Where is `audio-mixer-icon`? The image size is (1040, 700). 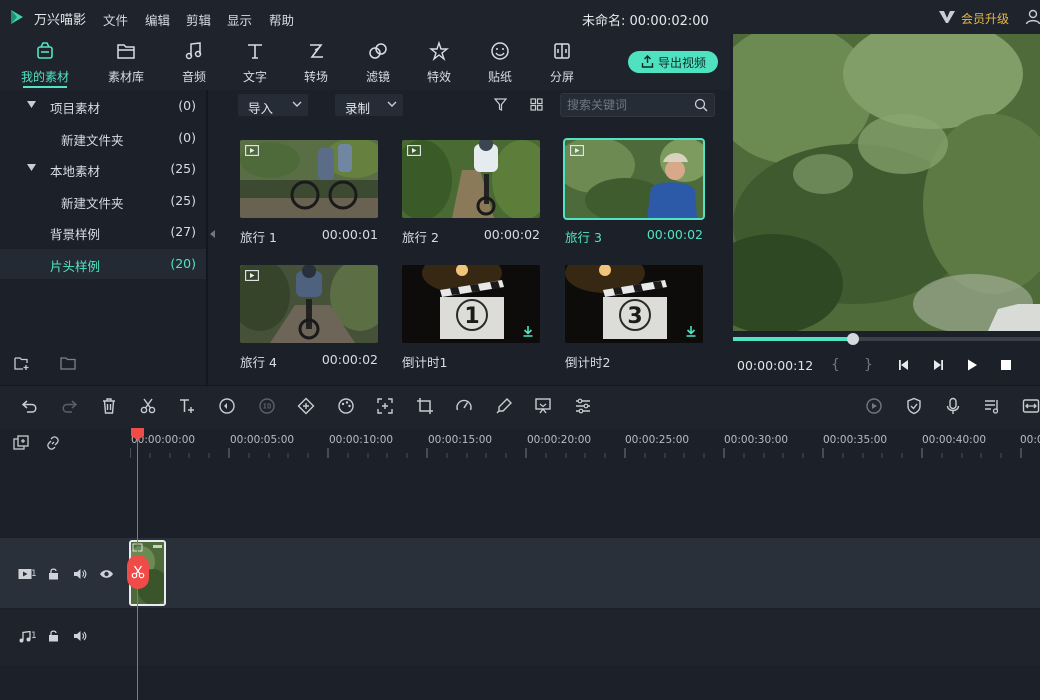 audio-mixer-icon is located at coordinates (992, 406).